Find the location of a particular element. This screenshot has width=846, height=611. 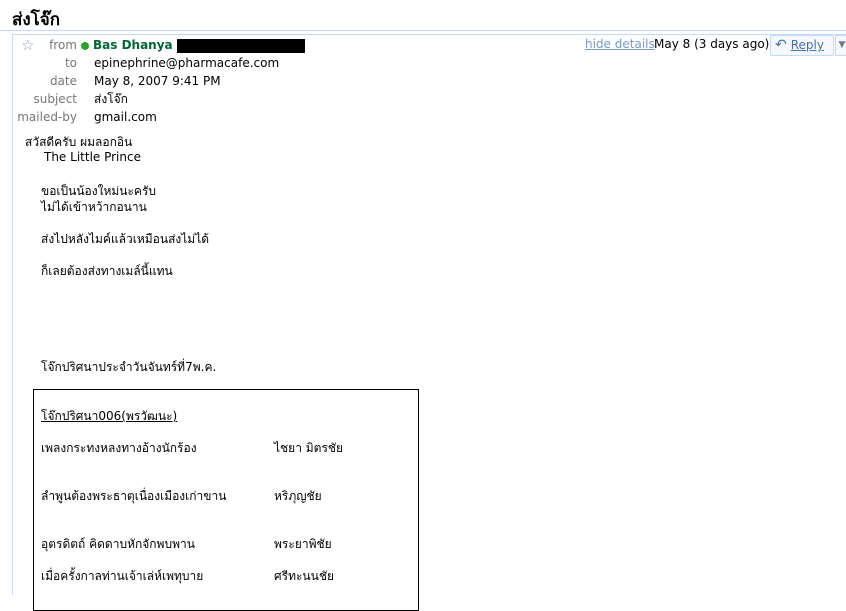

reply-label: Reply is located at coordinates (807, 45).